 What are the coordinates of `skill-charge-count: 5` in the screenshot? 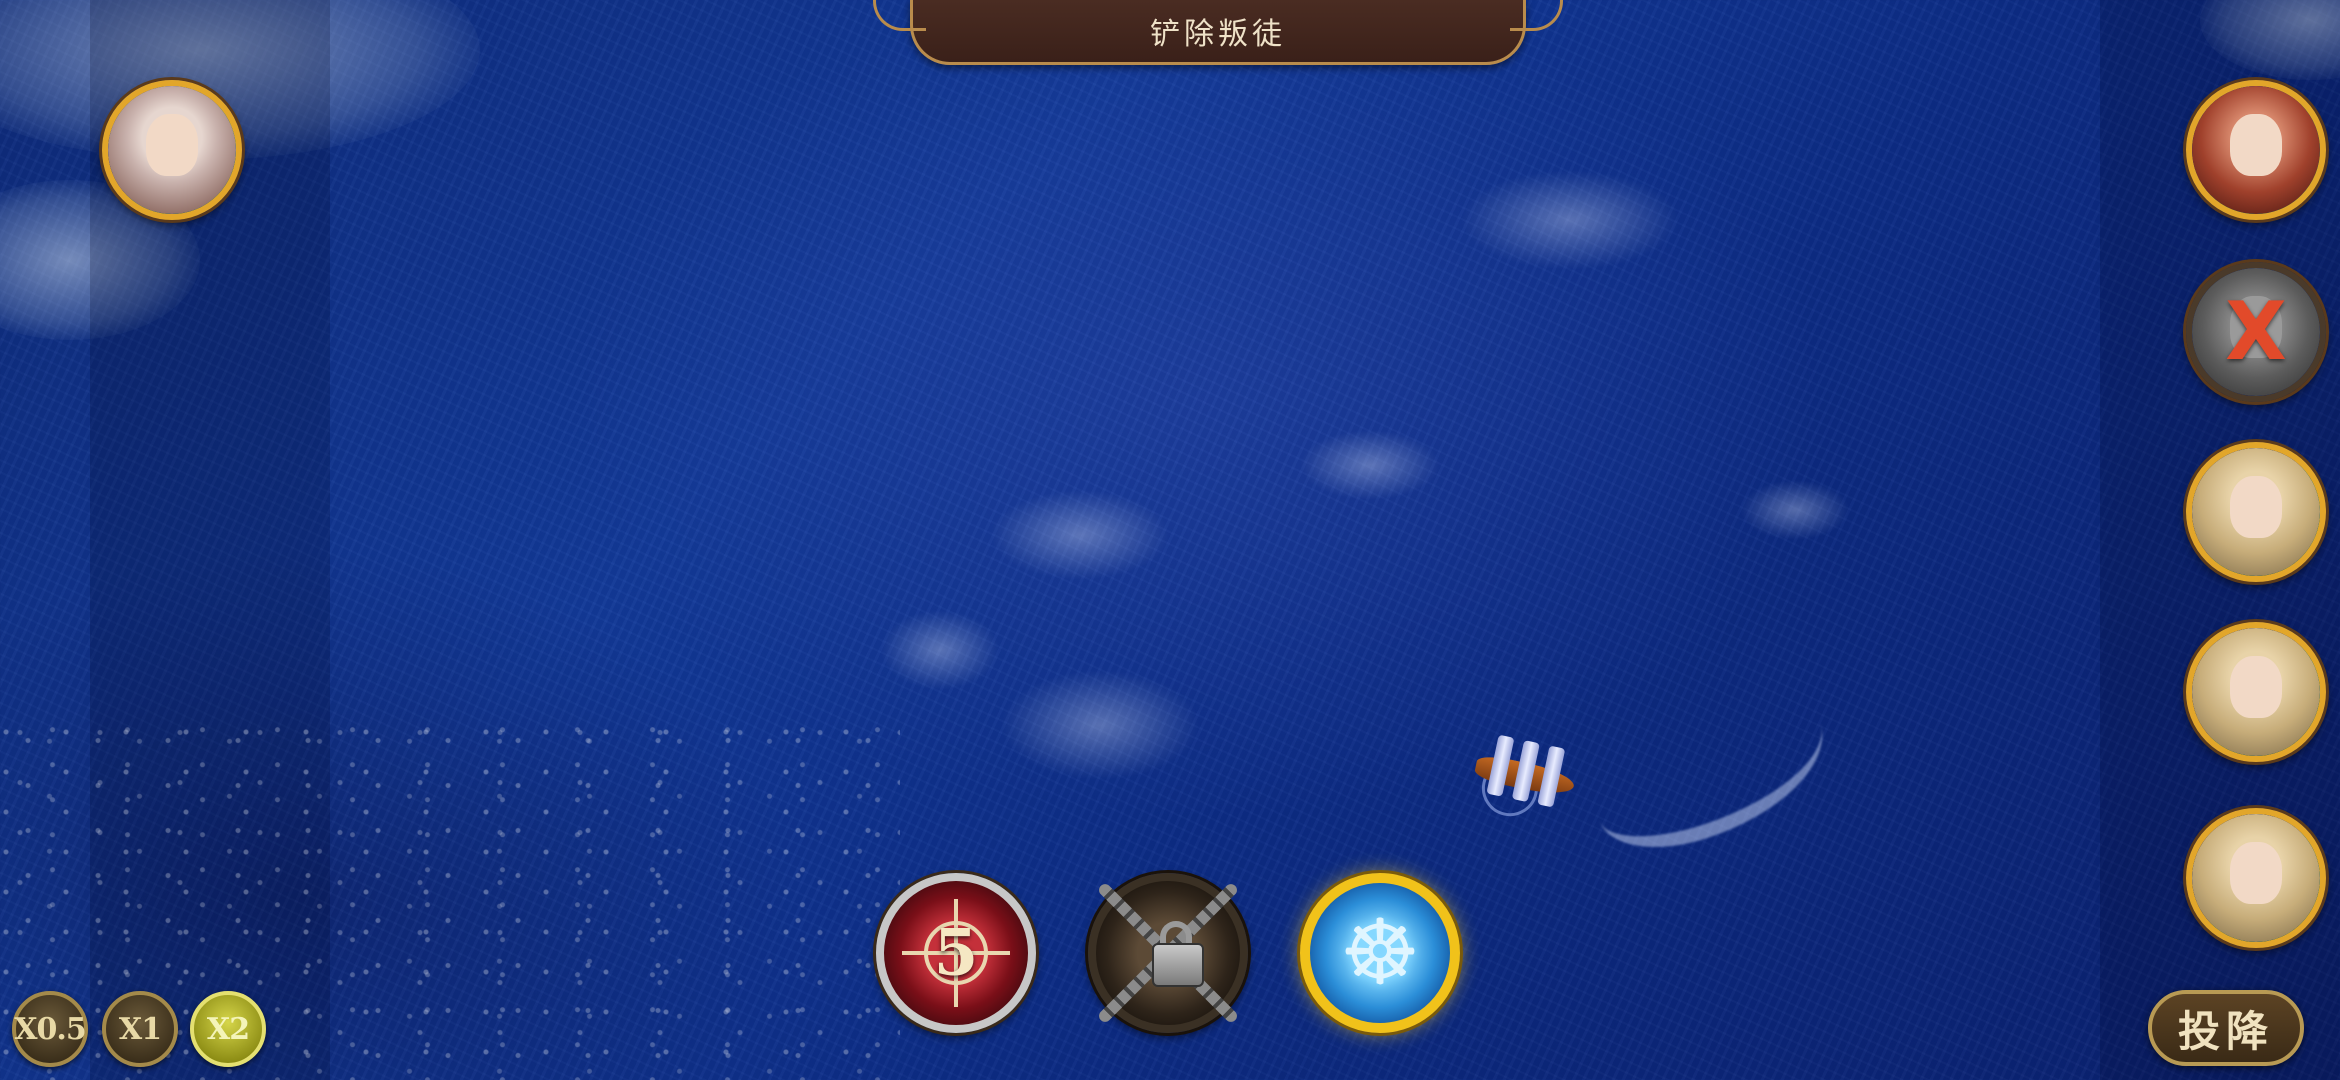 It's located at (956, 953).